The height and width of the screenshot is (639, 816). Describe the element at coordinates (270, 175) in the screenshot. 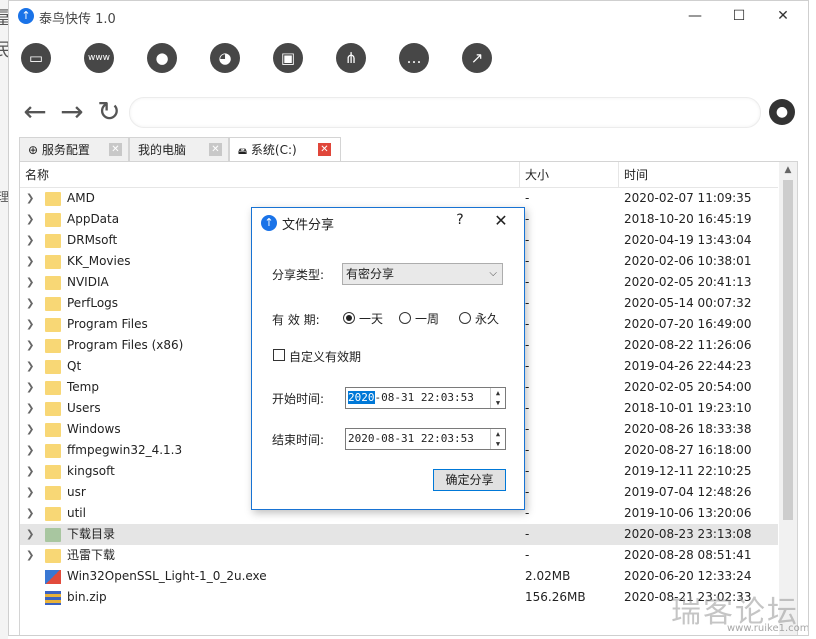

I see `column-header-name: 名称` at that location.